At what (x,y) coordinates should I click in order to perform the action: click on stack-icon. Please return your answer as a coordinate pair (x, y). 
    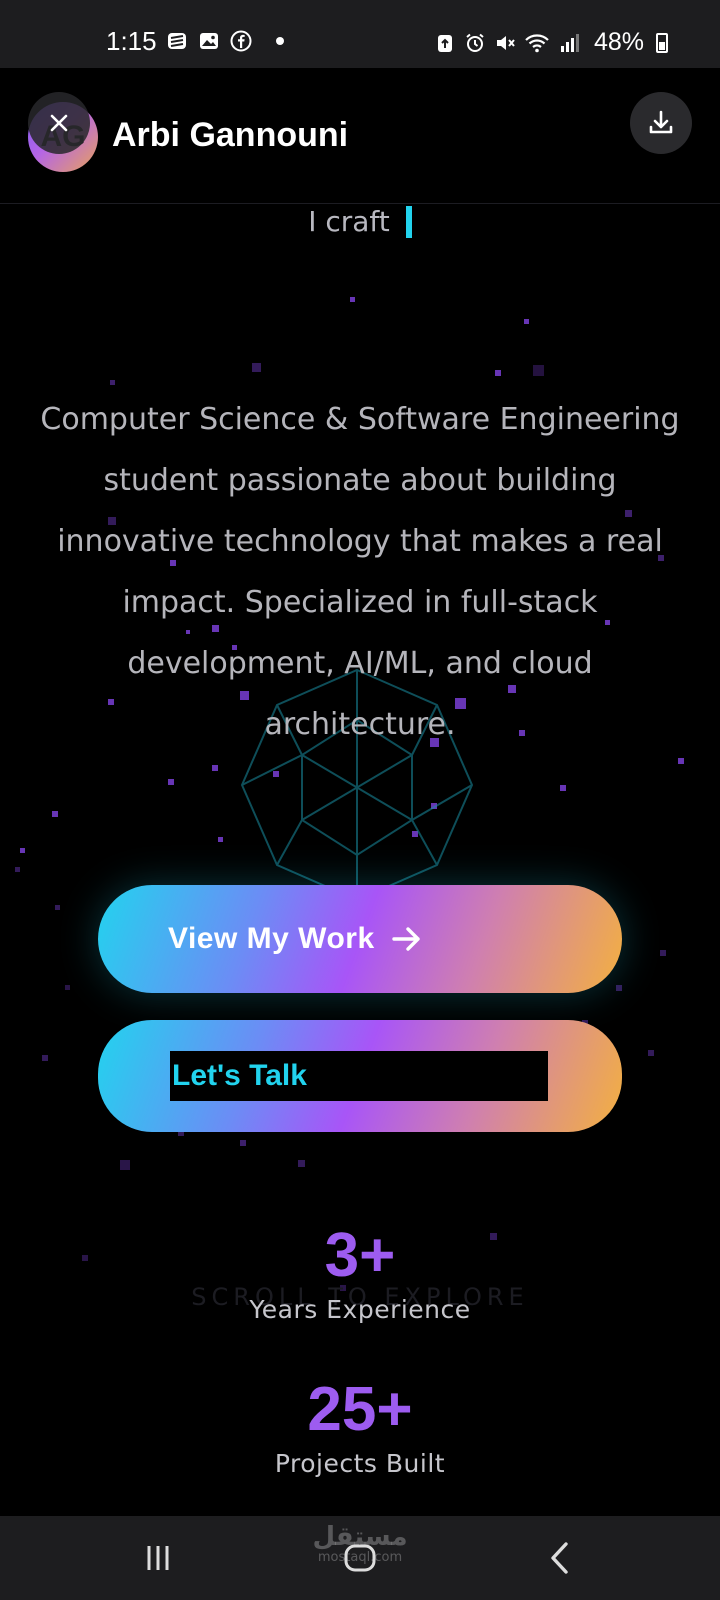
    Looking at the image, I should click on (177, 41).